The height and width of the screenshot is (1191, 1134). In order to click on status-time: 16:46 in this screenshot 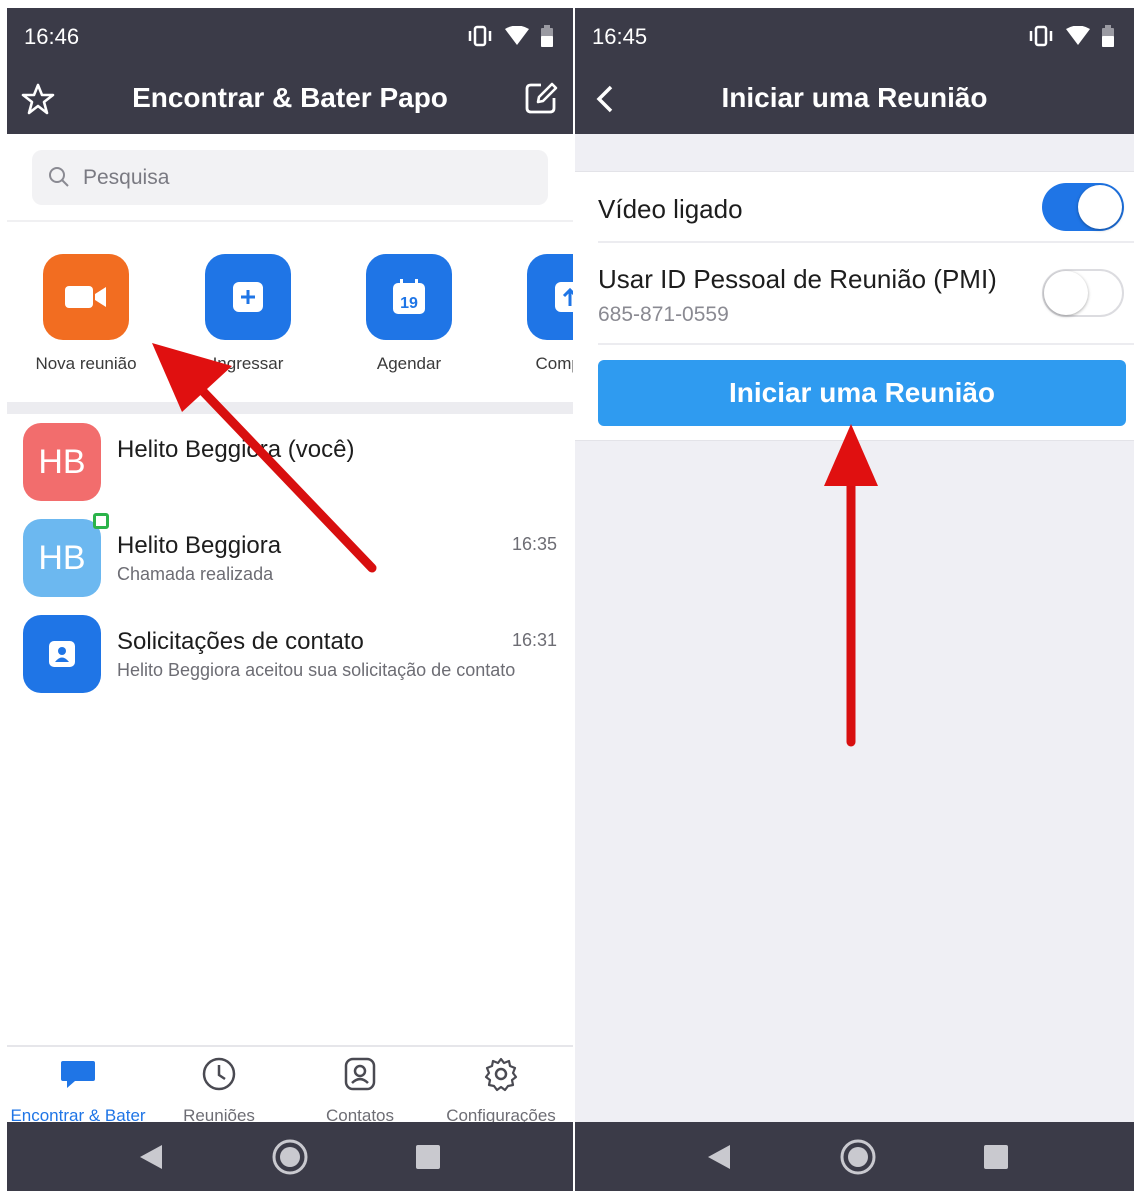, I will do `click(52, 36)`.